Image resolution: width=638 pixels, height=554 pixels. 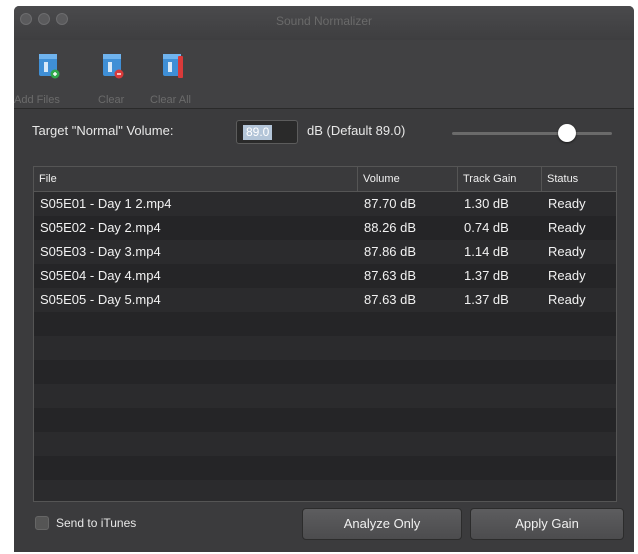 I want to click on add-files-icon, so click(x=49, y=66).